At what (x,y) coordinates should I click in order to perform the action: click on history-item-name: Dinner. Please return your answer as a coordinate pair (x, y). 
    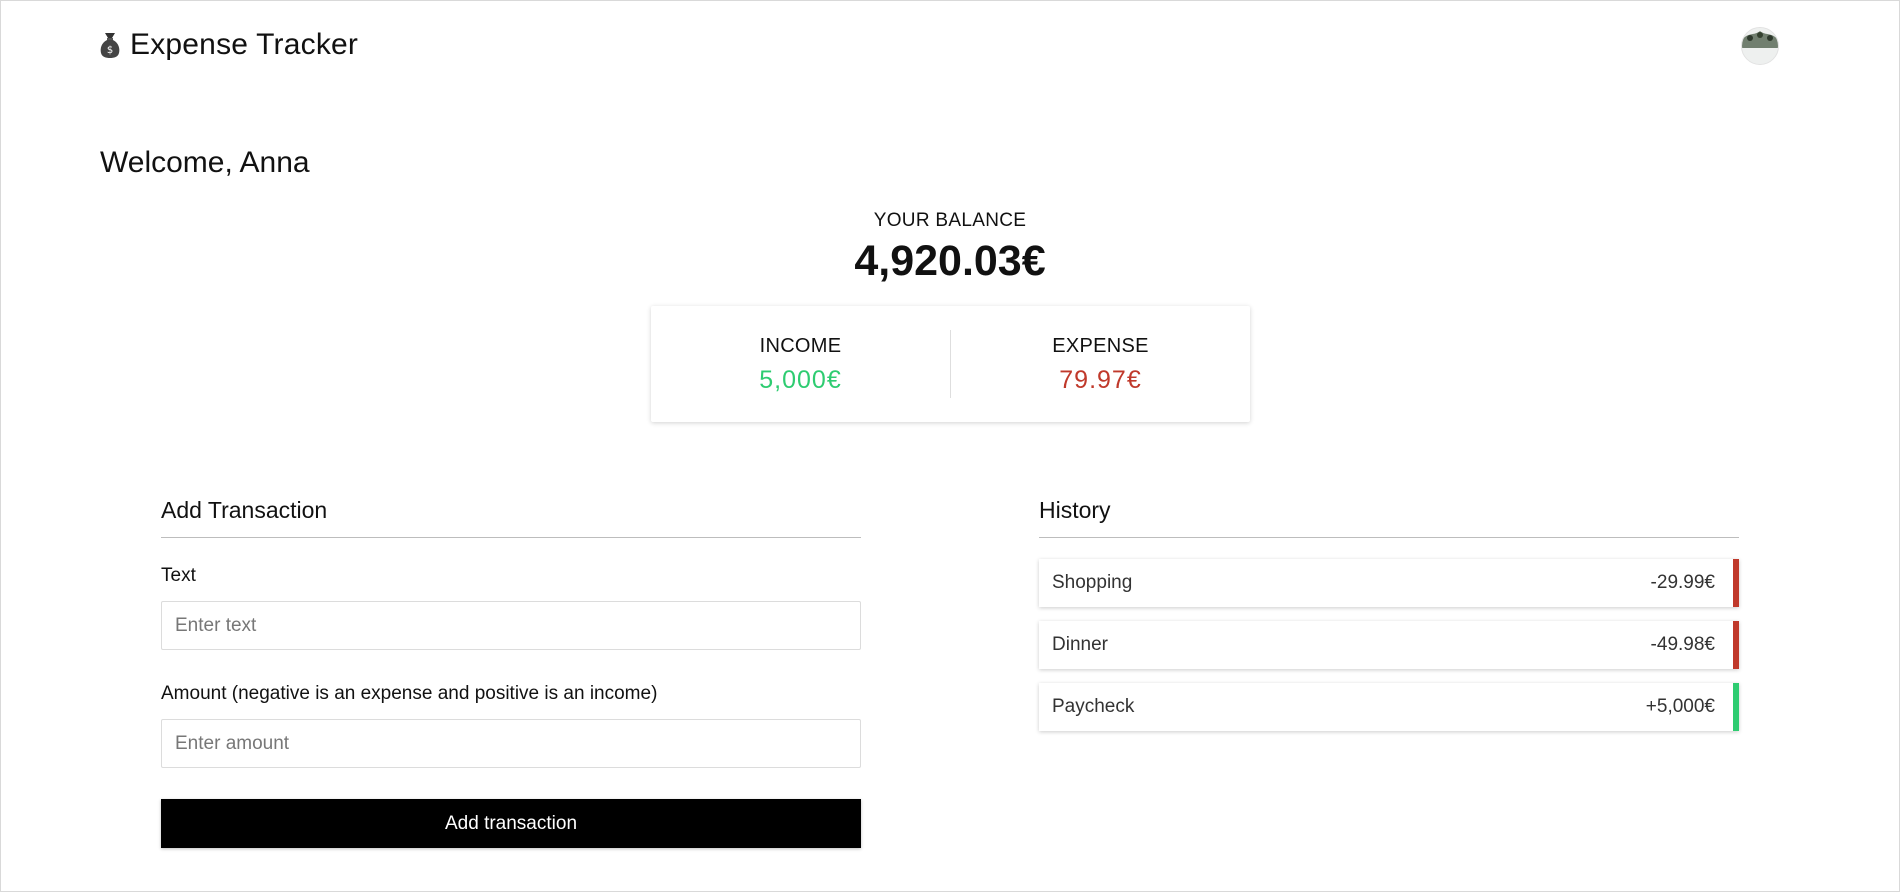
    Looking at the image, I should click on (1080, 644).